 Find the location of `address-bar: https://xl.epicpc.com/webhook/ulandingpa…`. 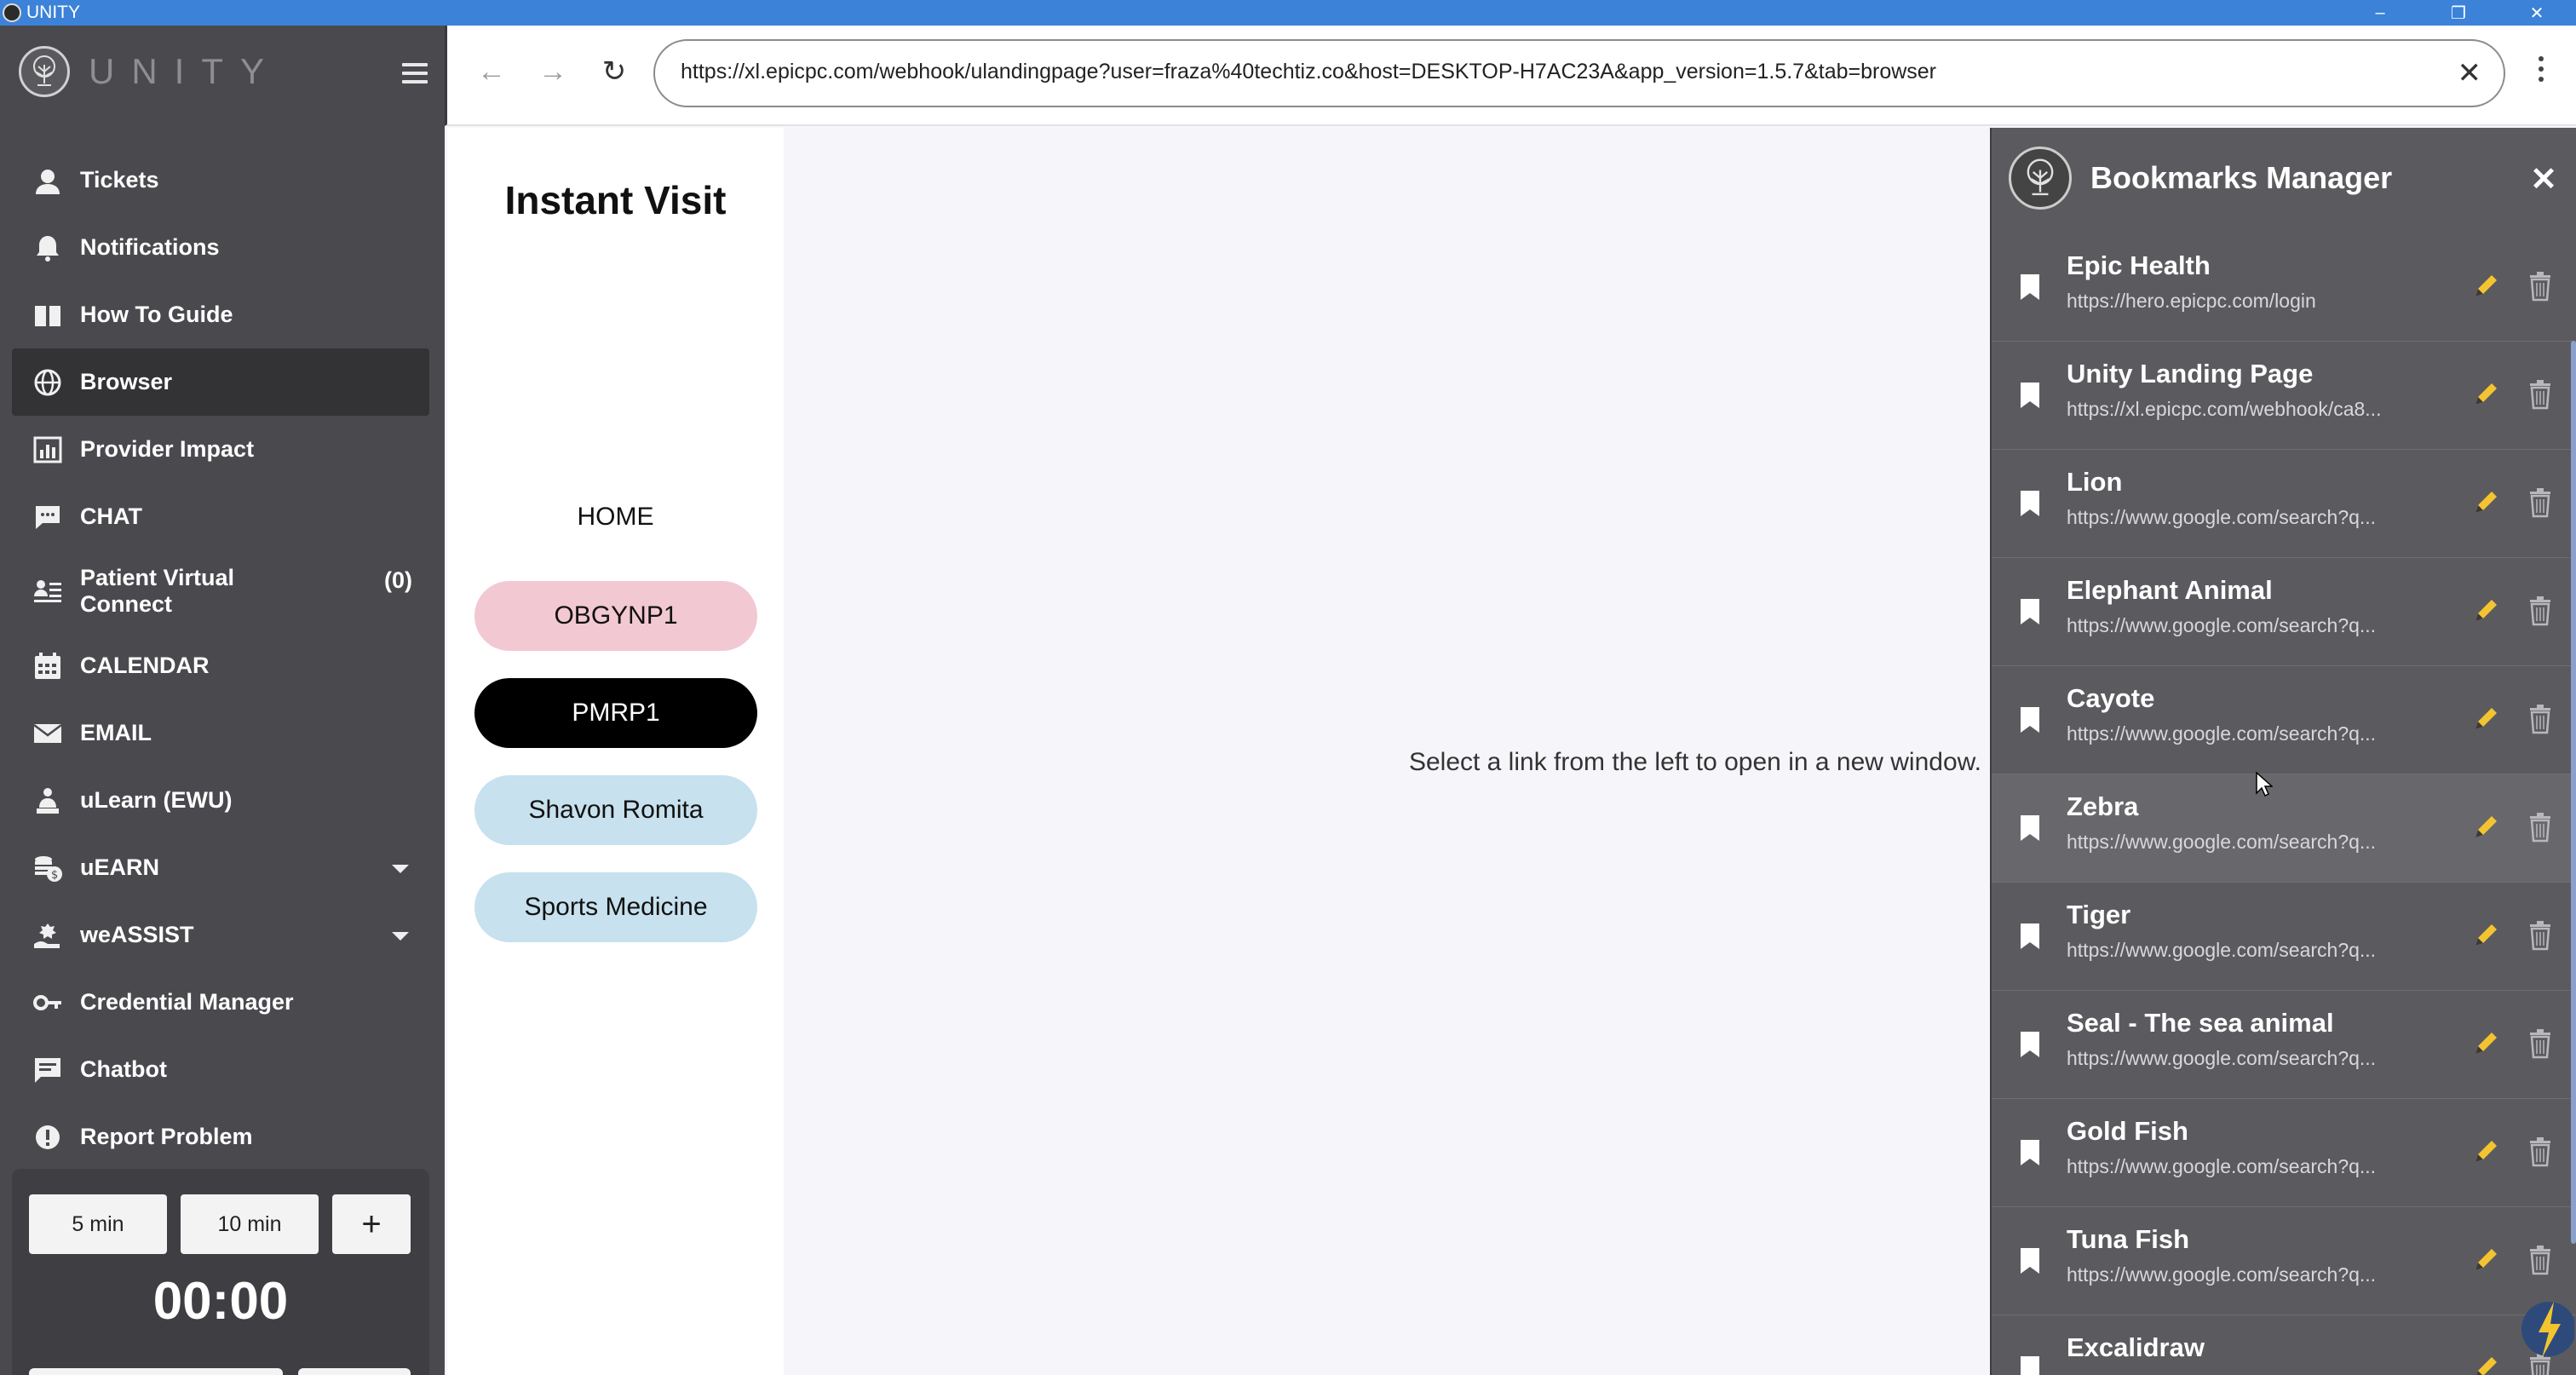

address-bar: https://xl.epicpc.com/webhook/ulandingpa… is located at coordinates (1579, 73).